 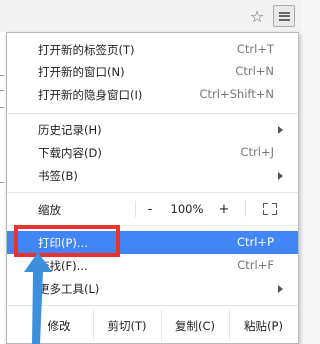 I want to click on menu-item-label: 下载内容(D), so click(x=70, y=153).